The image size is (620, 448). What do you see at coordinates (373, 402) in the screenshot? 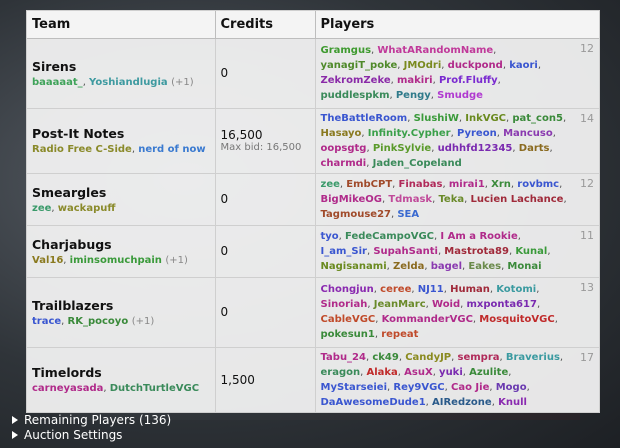
I see `player-name: DaAwesomeDude1` at bounding box center [373, 402].